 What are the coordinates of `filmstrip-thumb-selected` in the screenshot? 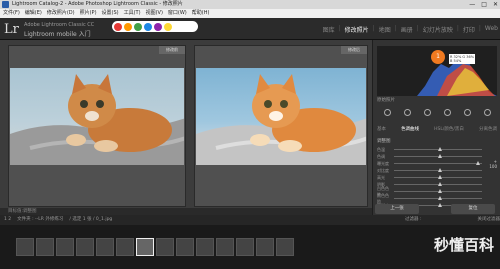 It's located at (145, 247).